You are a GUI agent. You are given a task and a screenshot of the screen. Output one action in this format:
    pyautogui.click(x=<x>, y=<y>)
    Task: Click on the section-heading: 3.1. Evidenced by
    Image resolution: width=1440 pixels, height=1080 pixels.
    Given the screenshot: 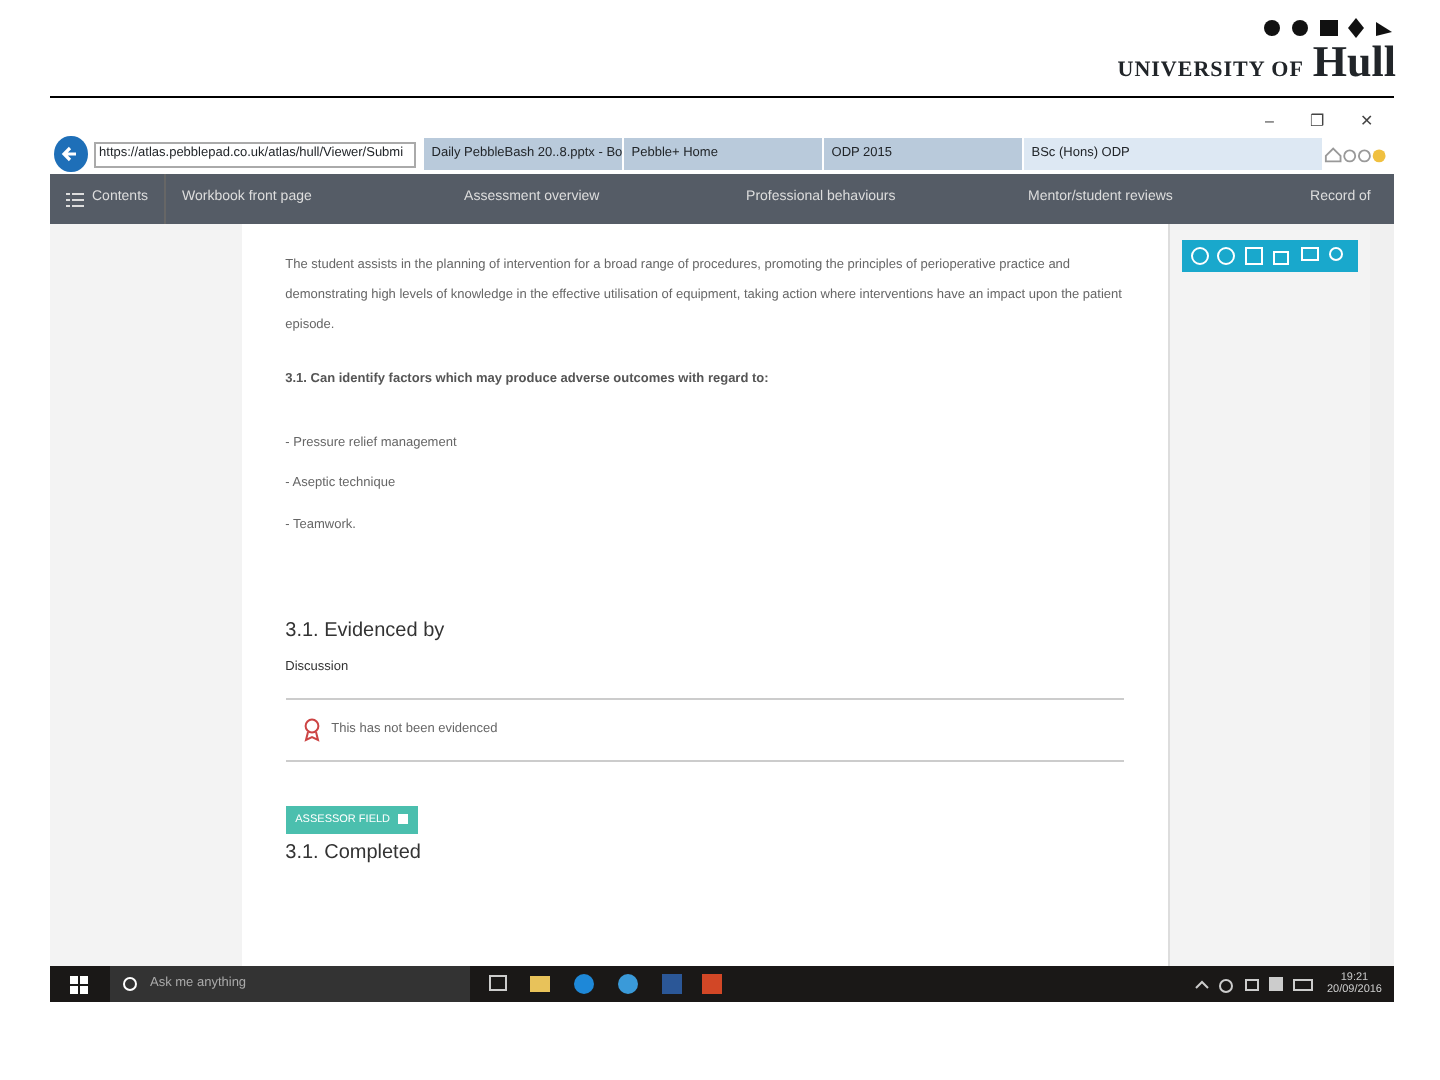 What is the action you would take?
    pyautogui.click(x=366, y=631)
    